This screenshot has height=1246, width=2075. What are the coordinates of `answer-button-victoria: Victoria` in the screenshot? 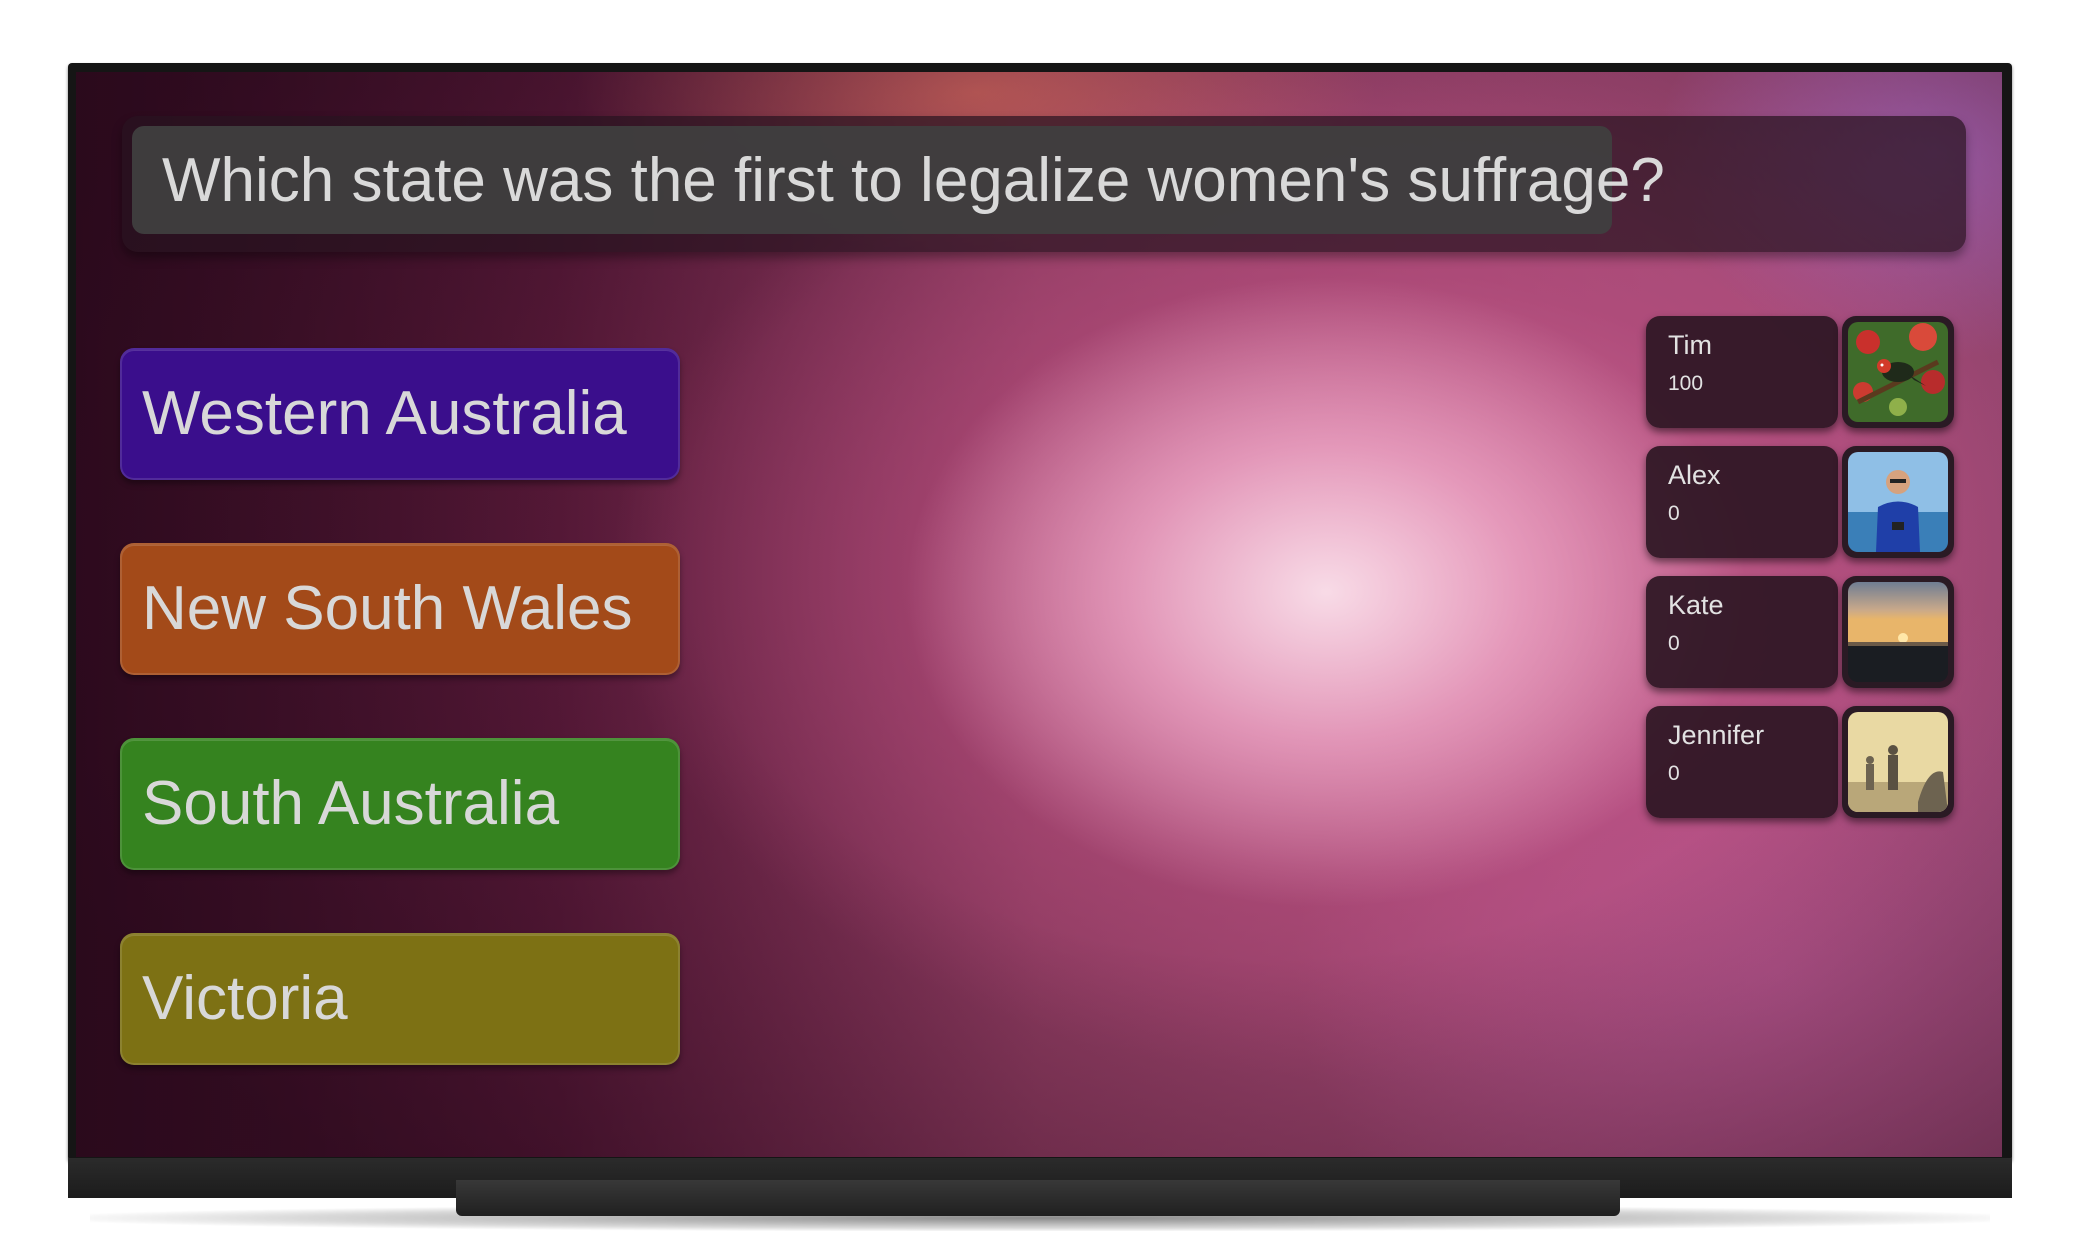 It's located at (400, 999).